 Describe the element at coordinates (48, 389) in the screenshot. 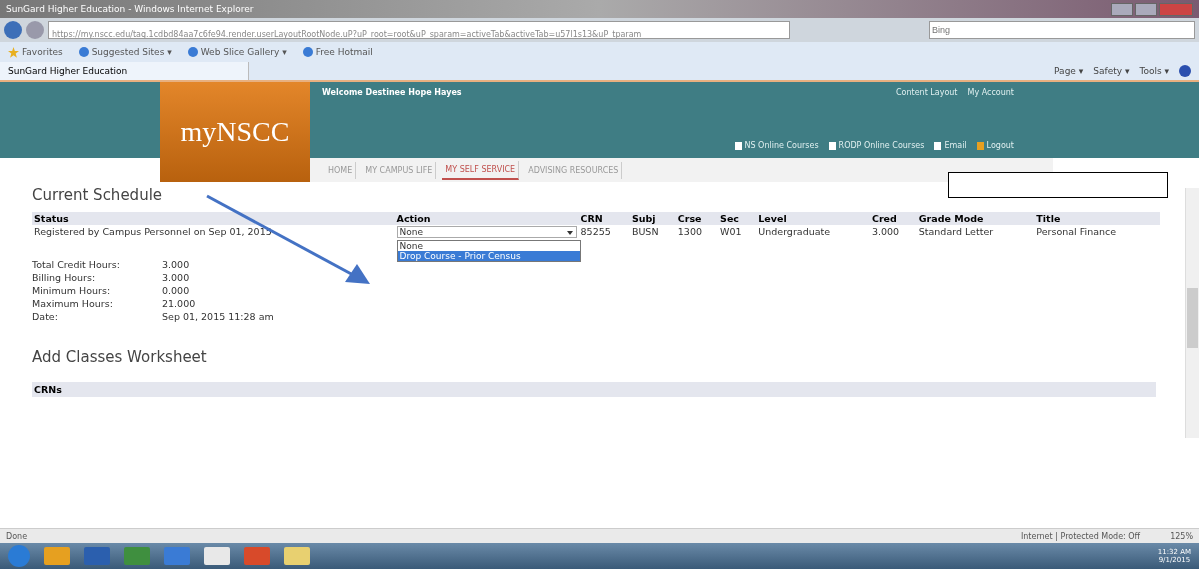

I see `column-header: CRNs` at that location.